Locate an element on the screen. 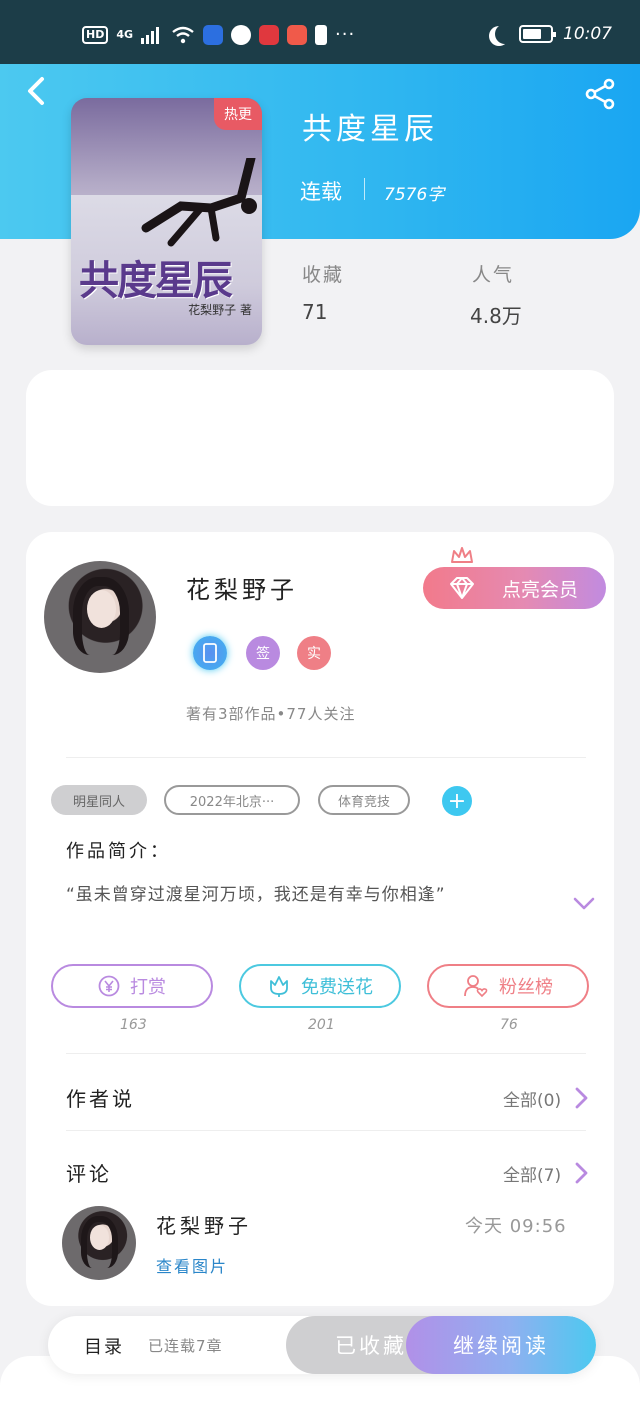 This screenshot has width=640, height=1422. tip-button: 打赏 is located at coordinates (132, 986).